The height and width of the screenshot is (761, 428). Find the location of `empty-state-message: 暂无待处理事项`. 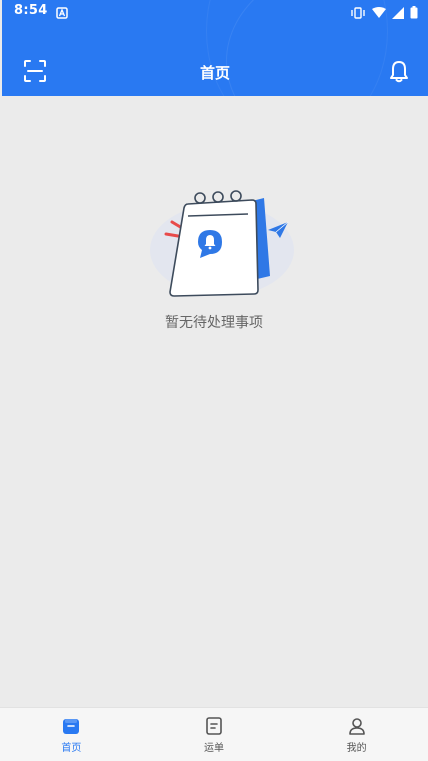

empty-state-message: 暂无待处理事项 is located at coordinates (214, 323).